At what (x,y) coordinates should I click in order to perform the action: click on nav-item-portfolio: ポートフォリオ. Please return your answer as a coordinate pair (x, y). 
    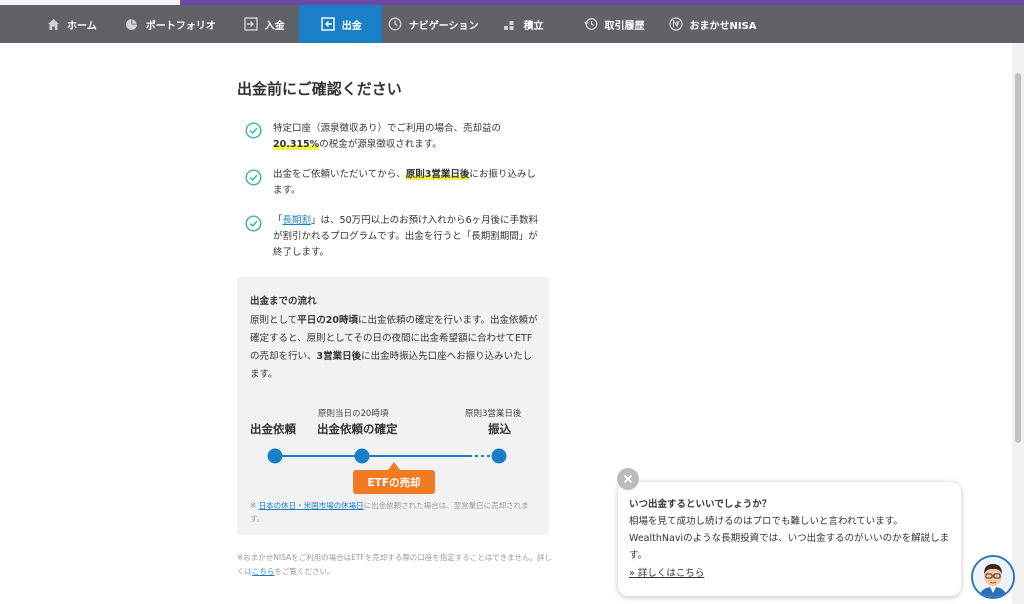
    Looking at the image, I should click on (170, 24).